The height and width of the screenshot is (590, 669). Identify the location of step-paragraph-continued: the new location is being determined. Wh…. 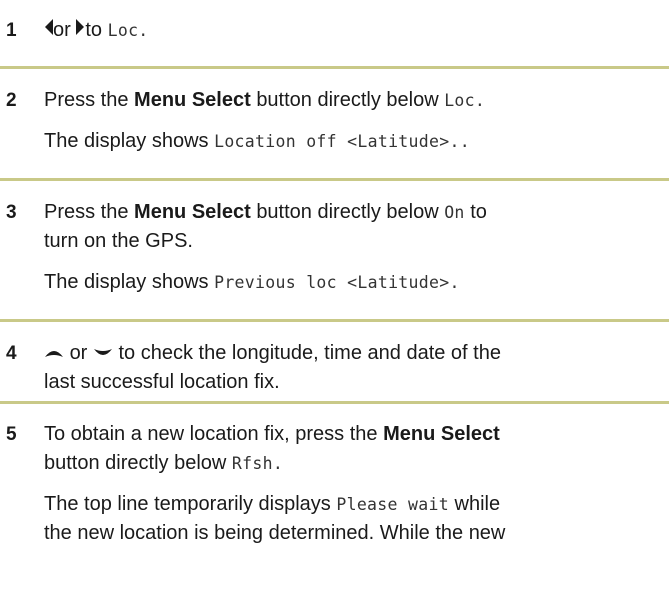
(354, 533).